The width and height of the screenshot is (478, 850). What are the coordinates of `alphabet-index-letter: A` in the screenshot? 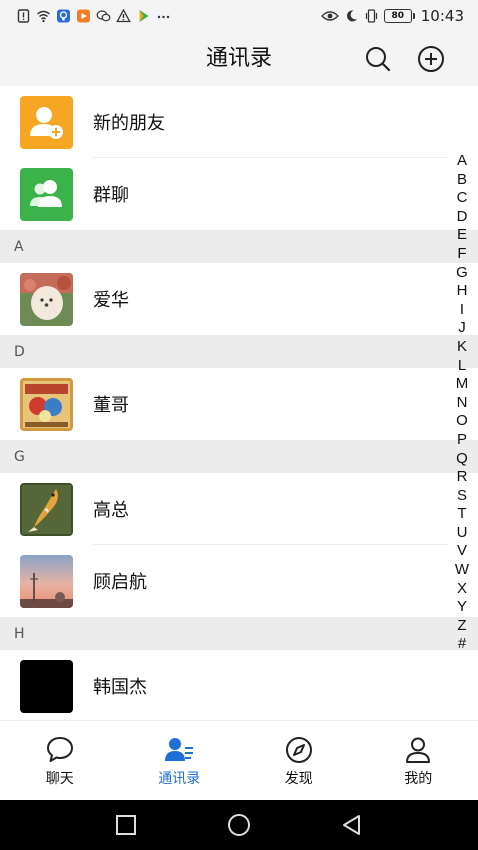 It's located at (462, 161).